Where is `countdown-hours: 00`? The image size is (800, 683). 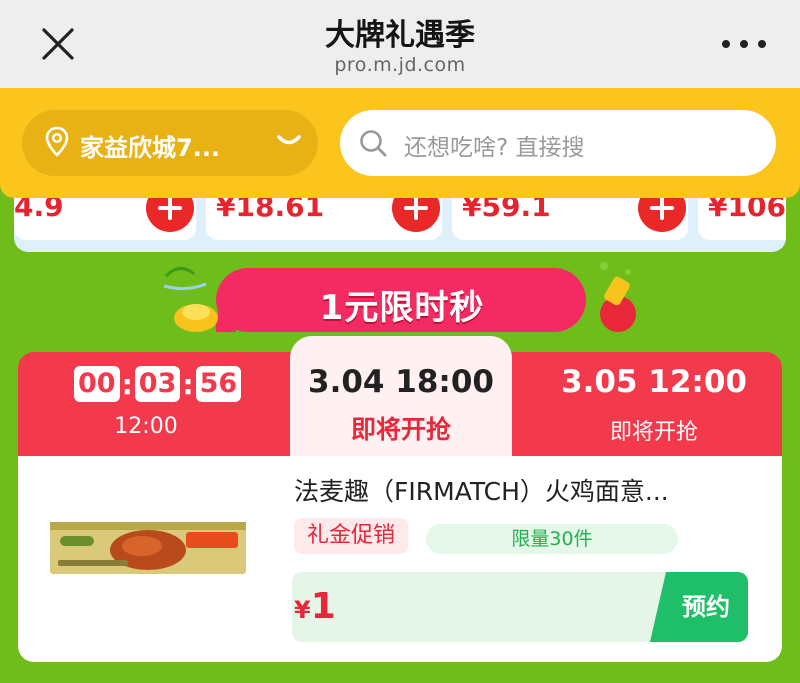 countdown-hours: 00 is located at coordinates (97, 384).